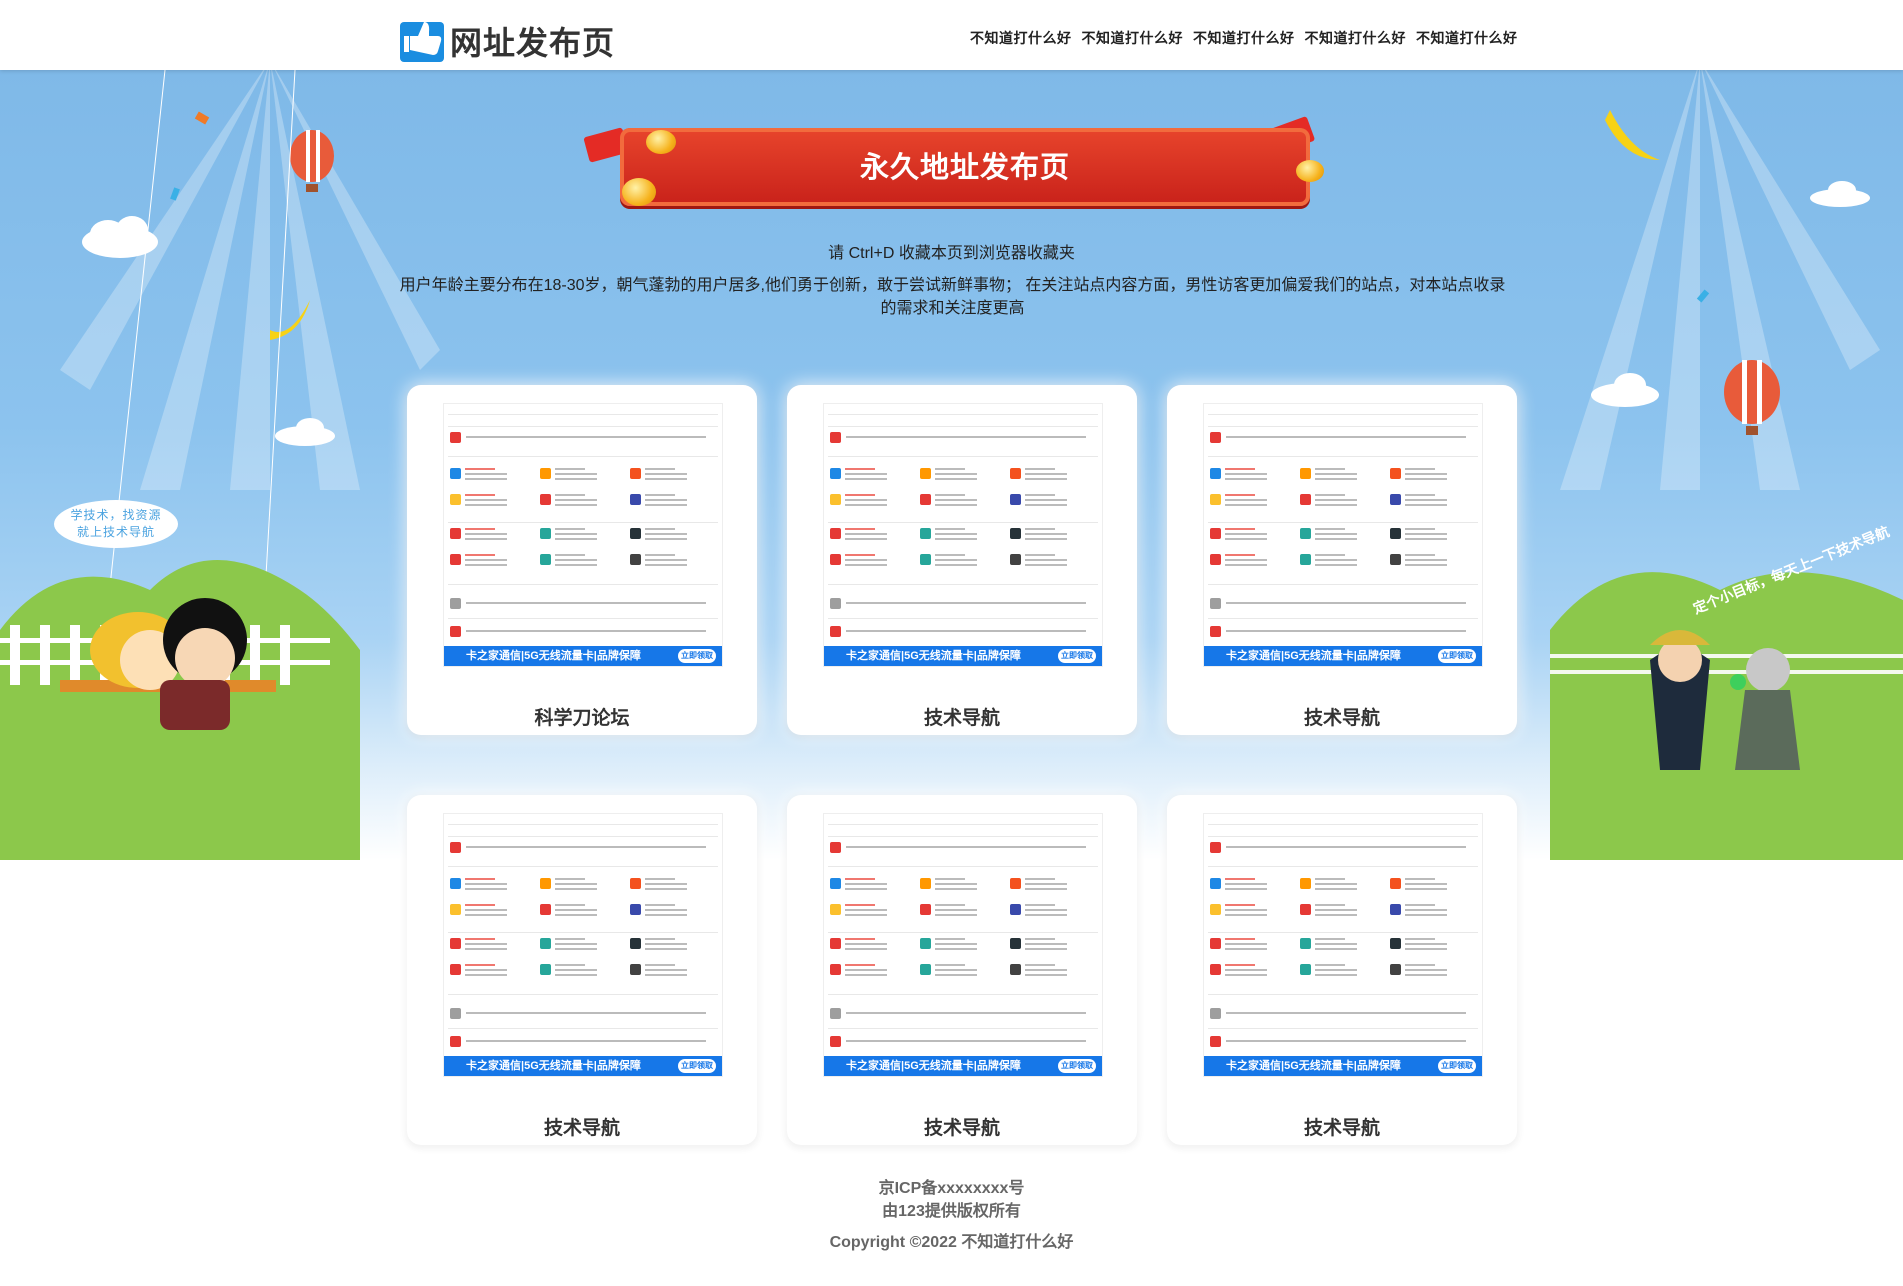 The image size is (1903, 1286). Describe the element at coordinates (1133, 38) in the screenshot. I see `nav-link-2: 不知道打什么好` at that location.